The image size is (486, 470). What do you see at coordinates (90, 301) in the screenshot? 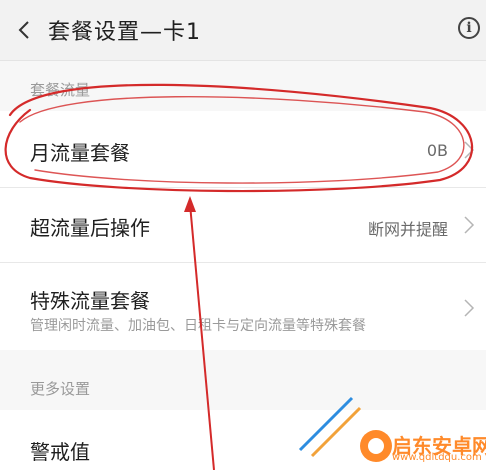
I see `row-label: 特殊流量套餐` at bounding box center [90, 301].